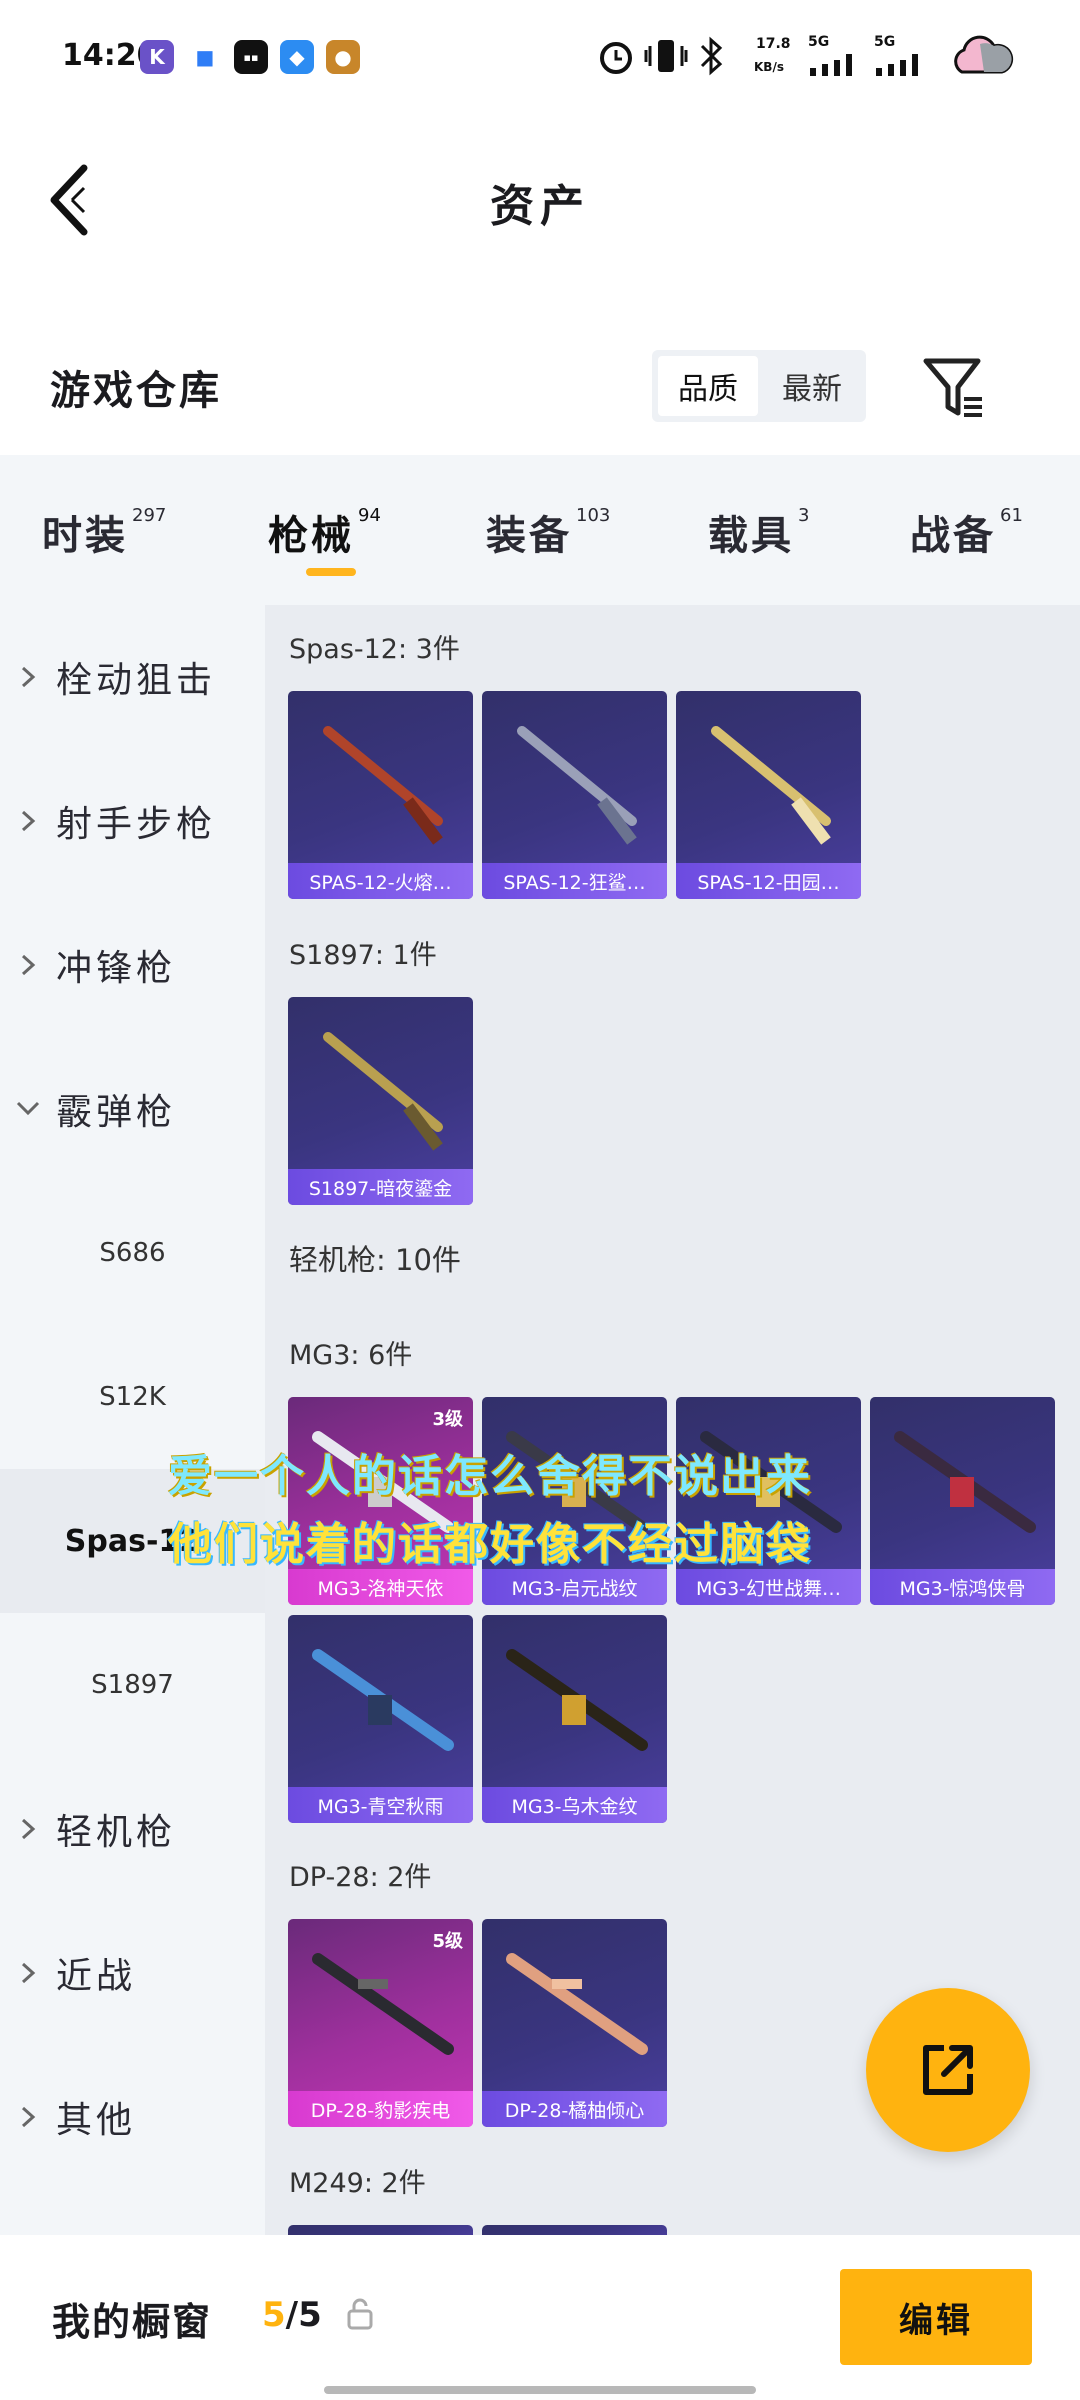 The height and width of the screenshot is (2400, 1080). I want to click on group-title: Spas-12: 3件, so click(374, 649).